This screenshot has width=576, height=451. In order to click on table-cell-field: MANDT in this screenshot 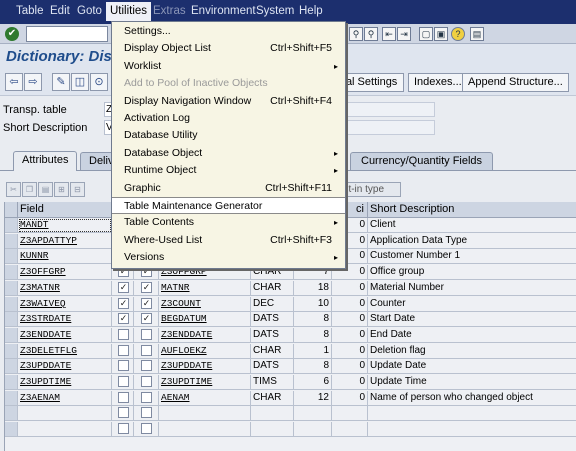, I will do `click(65, 225)`.